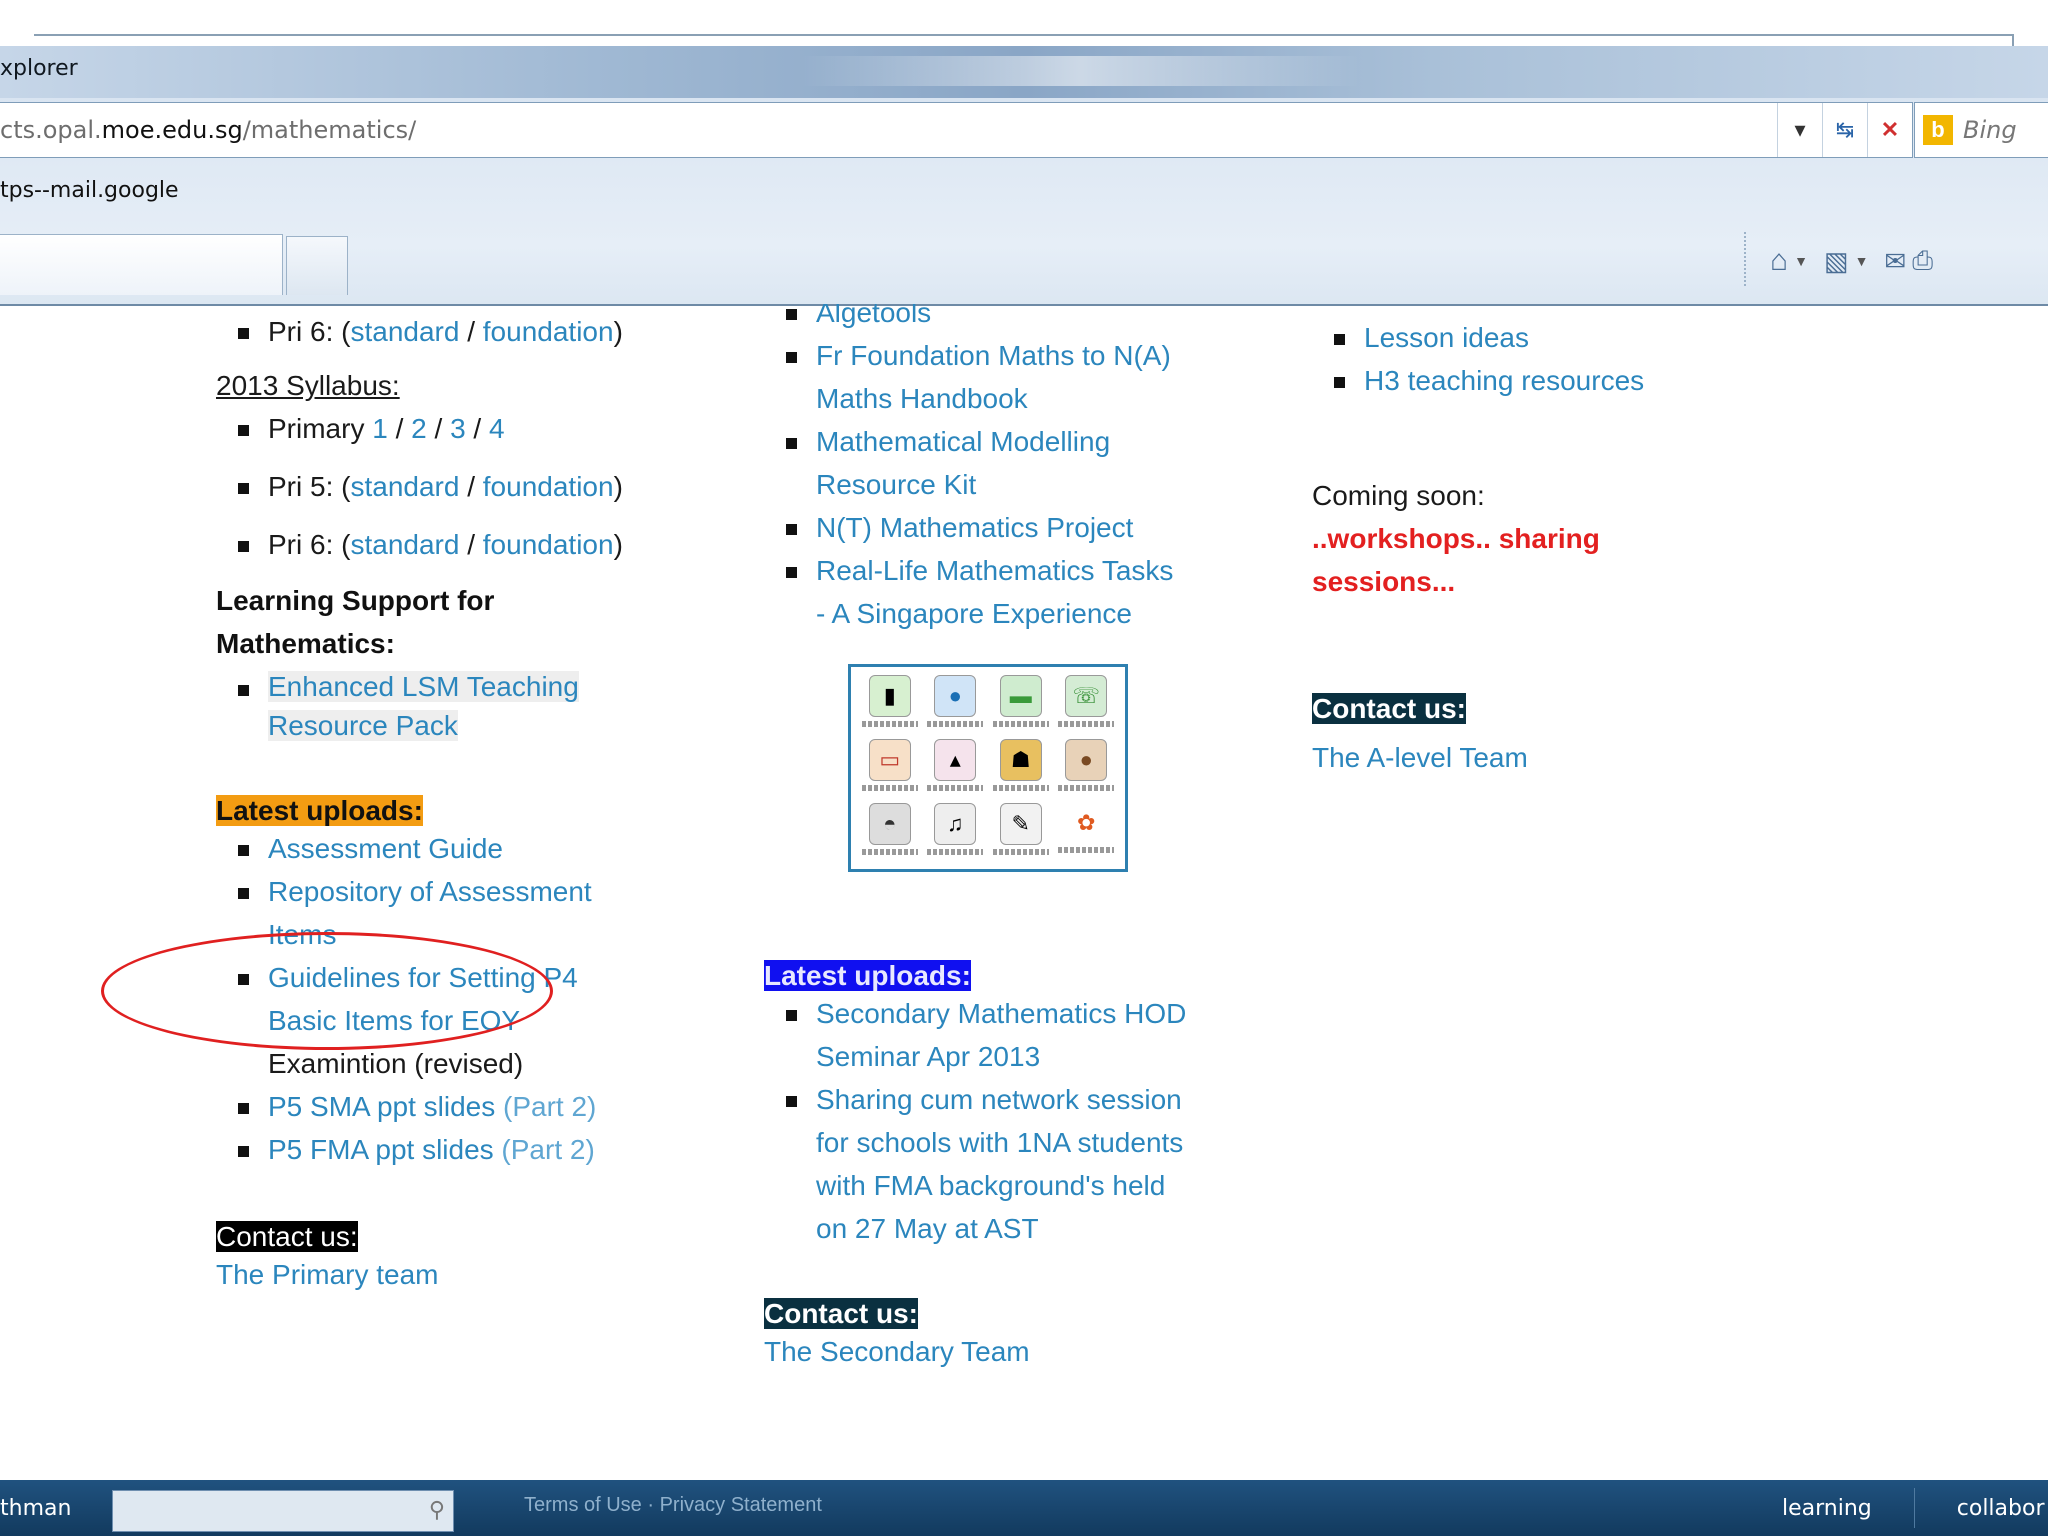 This screenshot has width=2048, height=1536. What do you see at coordinates (423, 706) in the screenshot?
I see `enhanced-lsm-link: Enhanced LSM Teaching Resource Pack` at bounding box center [423, 706].